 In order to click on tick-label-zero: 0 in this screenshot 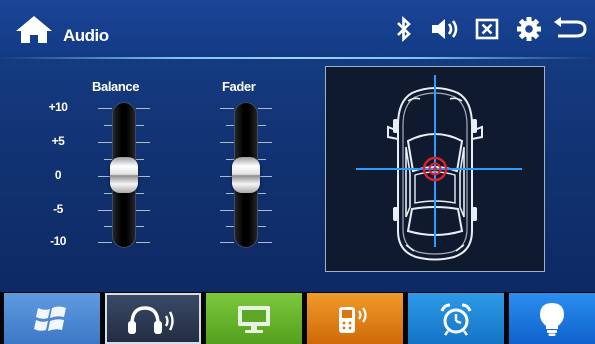, I will do `click(58, 175)`.